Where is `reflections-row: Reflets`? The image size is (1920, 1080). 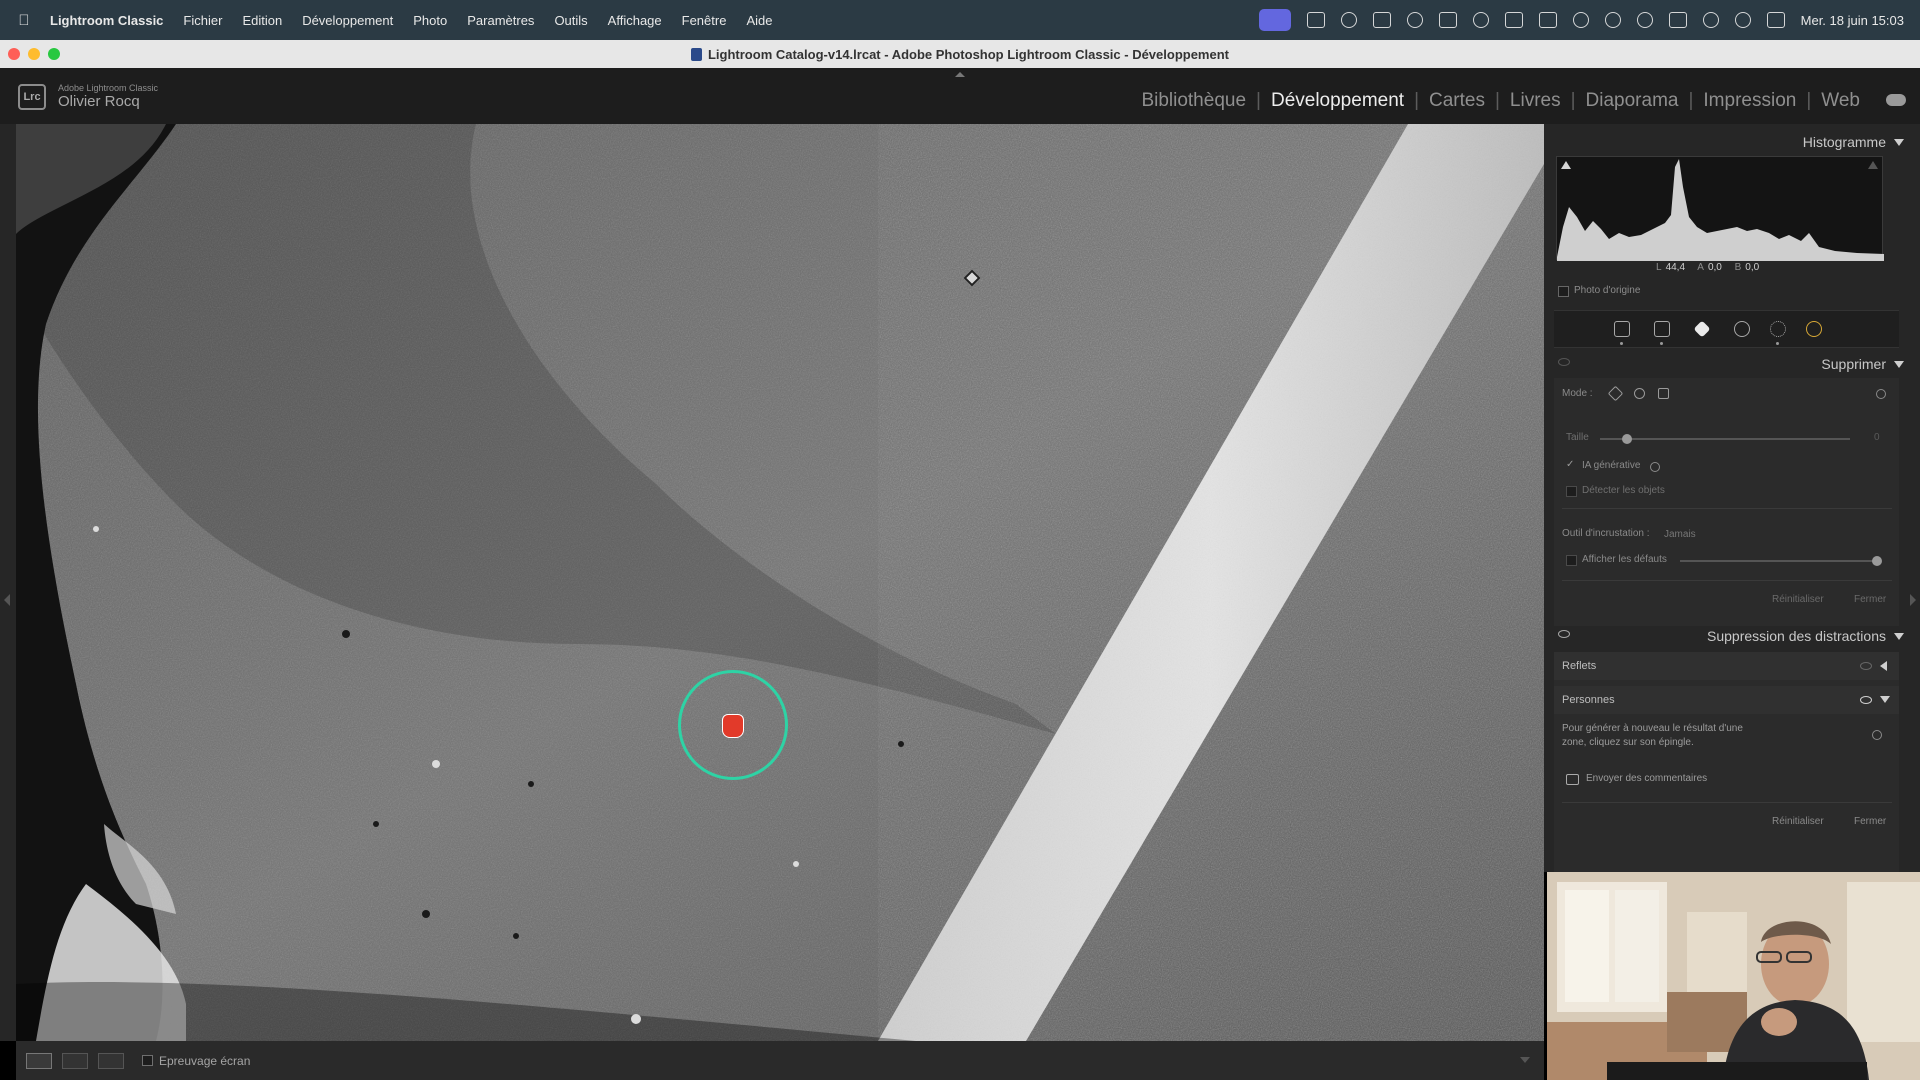
reflections-row: Reflets is located at coordinates (1726, 666).